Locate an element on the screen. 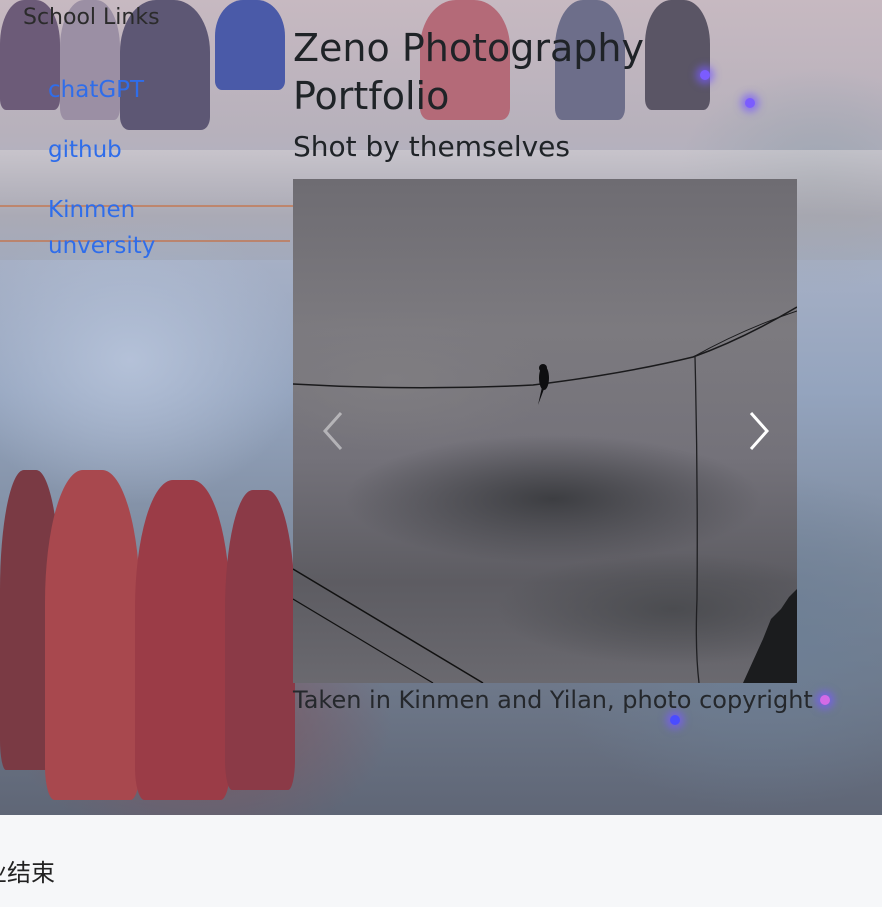 This screenshot has height=907, width=882. link-kinmen-university: Kinmen unversity is located at coordinates (118, 228).